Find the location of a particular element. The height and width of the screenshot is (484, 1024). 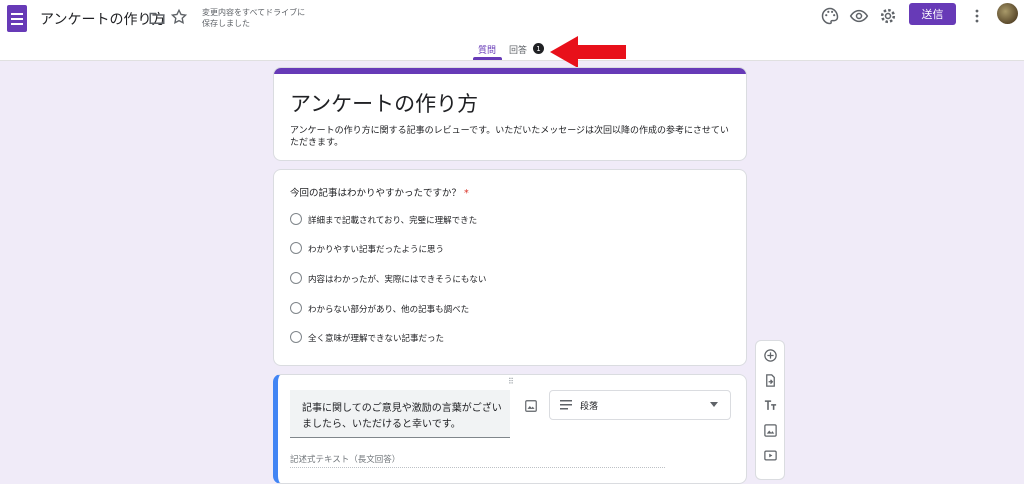

long-answer-line is located at coordinates (477, 467).